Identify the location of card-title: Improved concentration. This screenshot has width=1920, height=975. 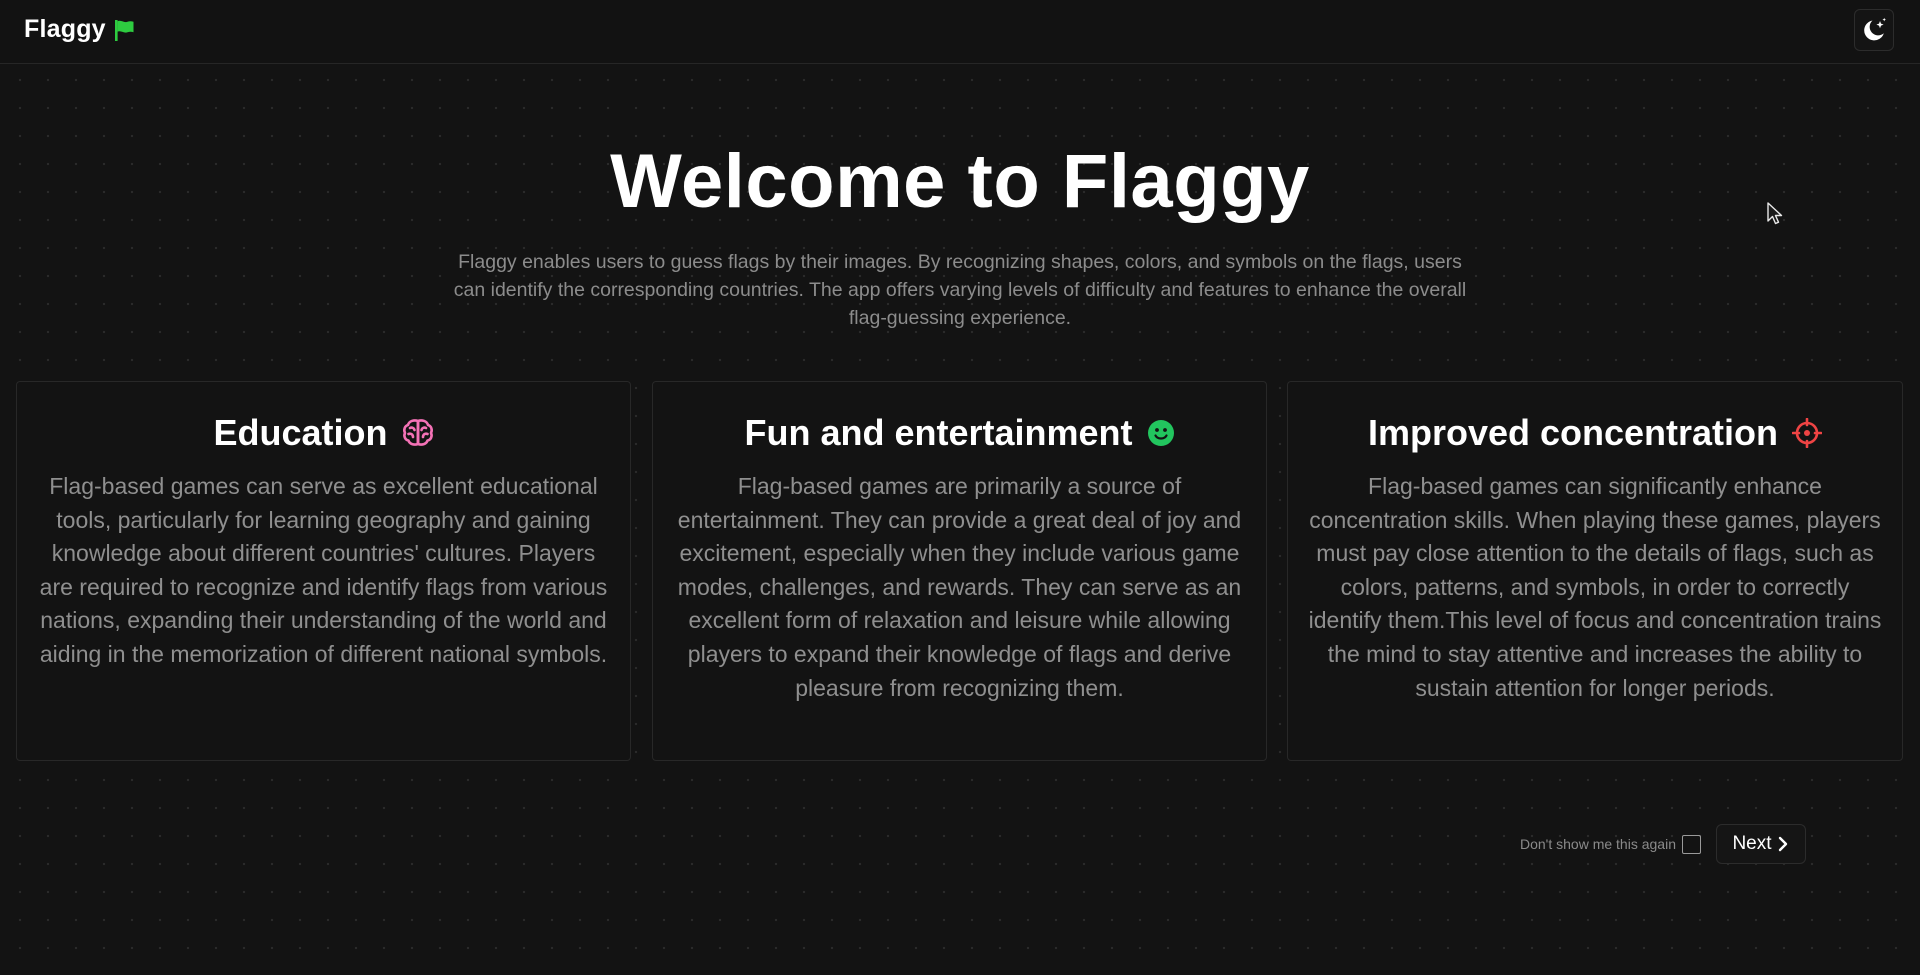
(1573, 432).